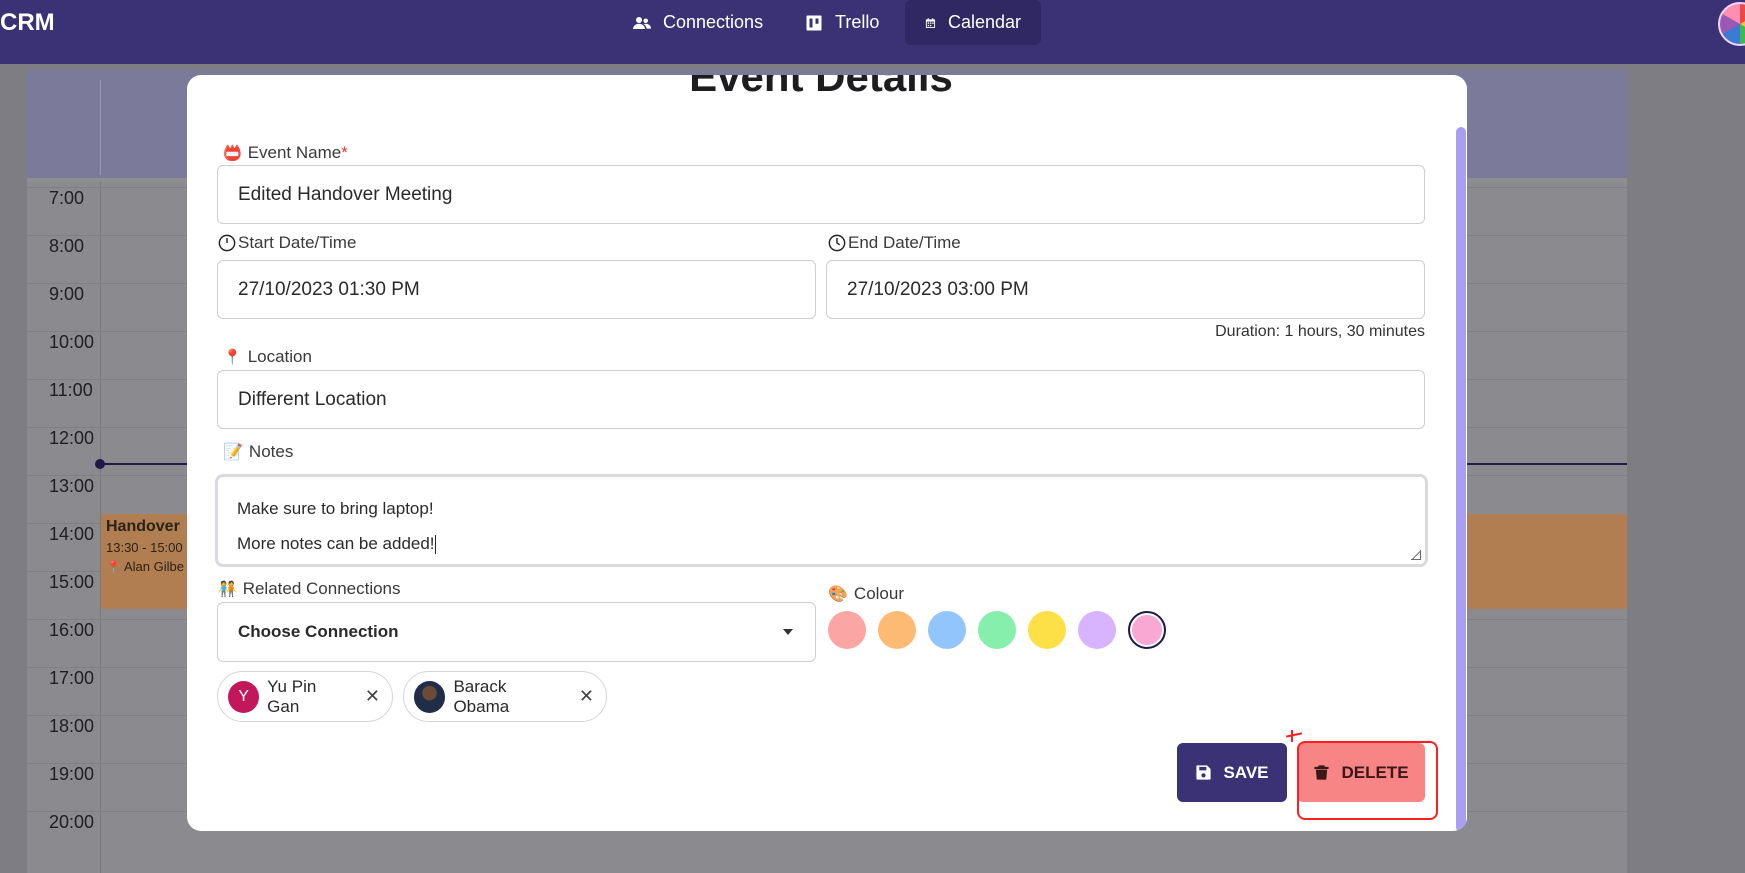  What do you see at coordinates (788, 632) in the screenshot?
I see `chevron-down-icon` at bounding box center [788, 632].